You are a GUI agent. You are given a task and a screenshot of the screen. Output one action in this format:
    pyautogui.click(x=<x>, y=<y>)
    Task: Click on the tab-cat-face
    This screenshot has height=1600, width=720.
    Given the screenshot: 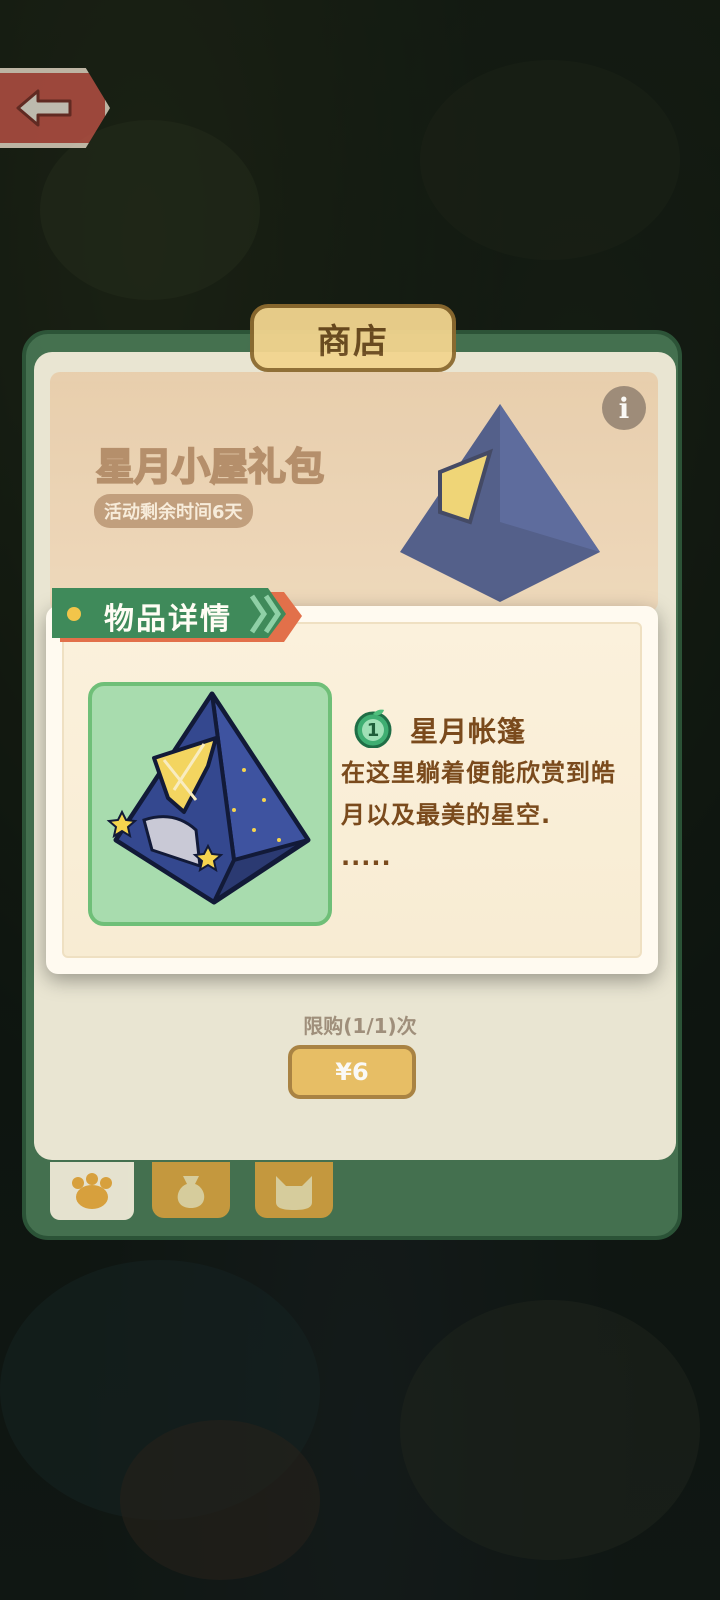 What is the action you would take?
    pyautogui.click(x=294, y=1190)
    